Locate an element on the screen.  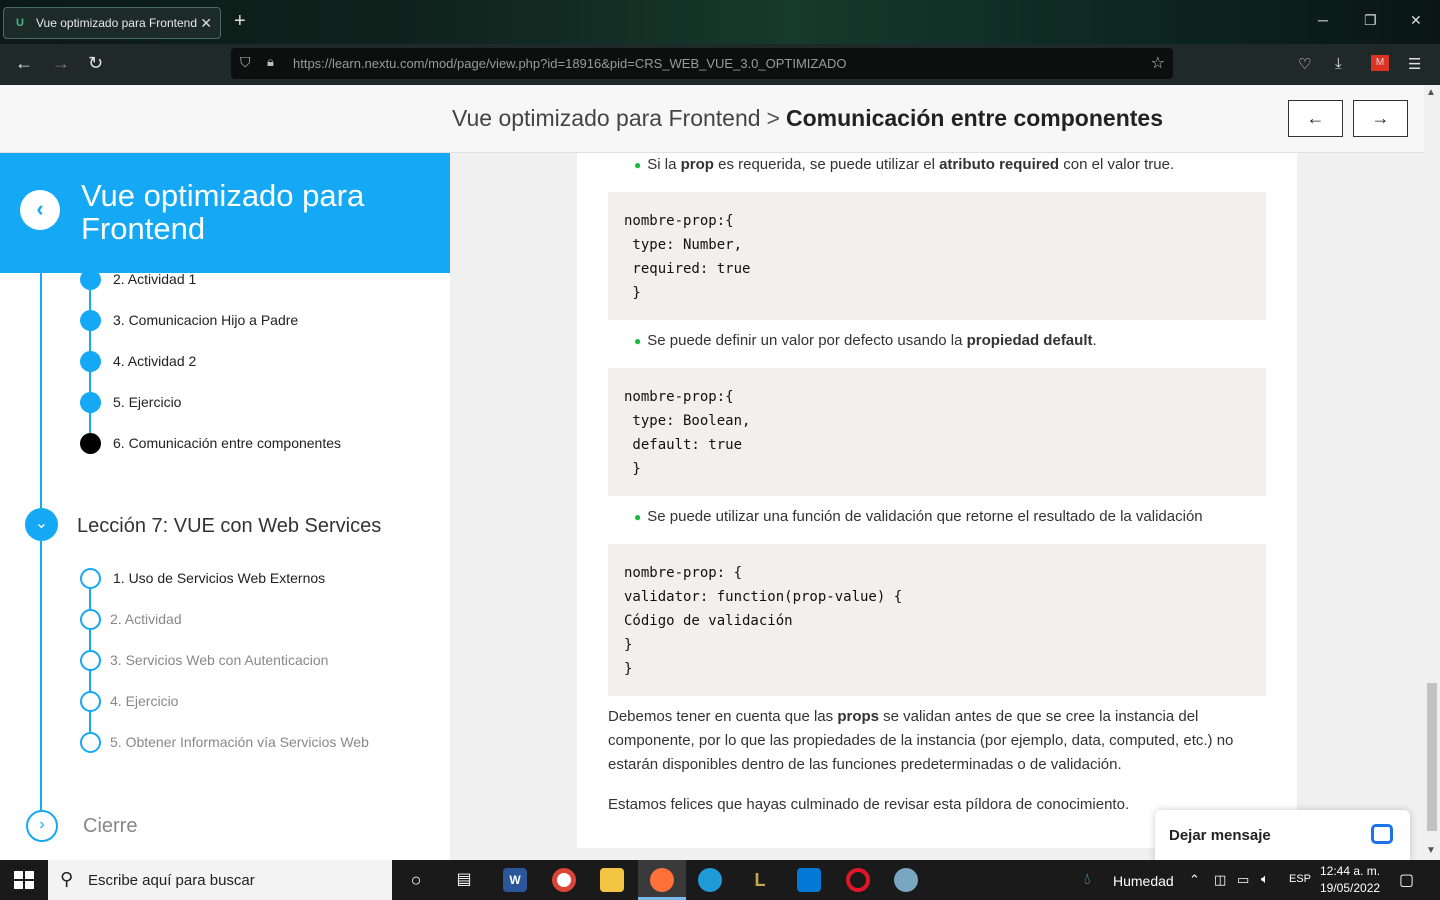
language-indicator: ESP is located at coordinates (1300, 879).